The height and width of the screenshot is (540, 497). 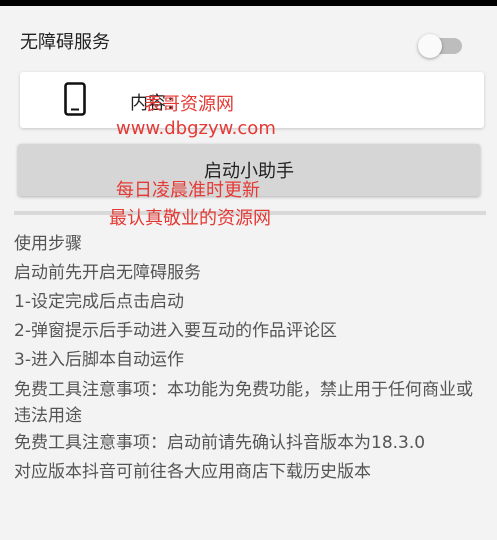 What do you see at coordinates (190, 218) in the screenshot?
I see `watermark-tagline: 最认真敬业的资源网` at bounding box center [190, 218].